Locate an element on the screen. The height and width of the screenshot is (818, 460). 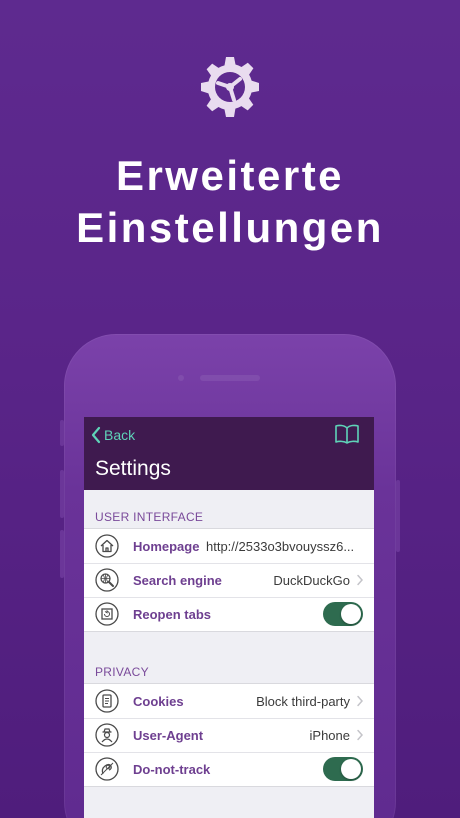
cookies-value: Block third-party is located at coordinates (303, 701).